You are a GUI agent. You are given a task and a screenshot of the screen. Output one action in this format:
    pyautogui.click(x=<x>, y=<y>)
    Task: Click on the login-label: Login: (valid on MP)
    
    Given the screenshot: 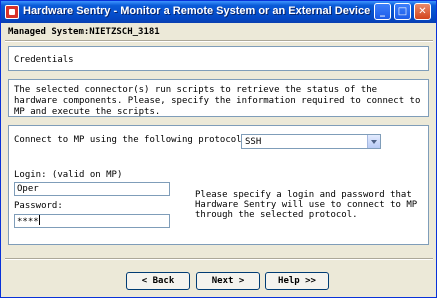 What is the action you would take?
    pyautogui.click(x=68, y=175)
    